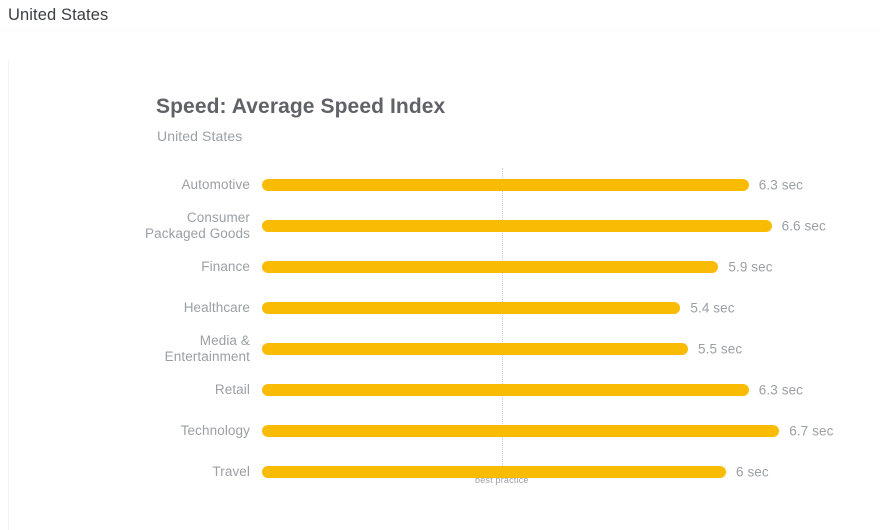  I want to click on bar-value-label: 5.4 sec, so click(712, 307).